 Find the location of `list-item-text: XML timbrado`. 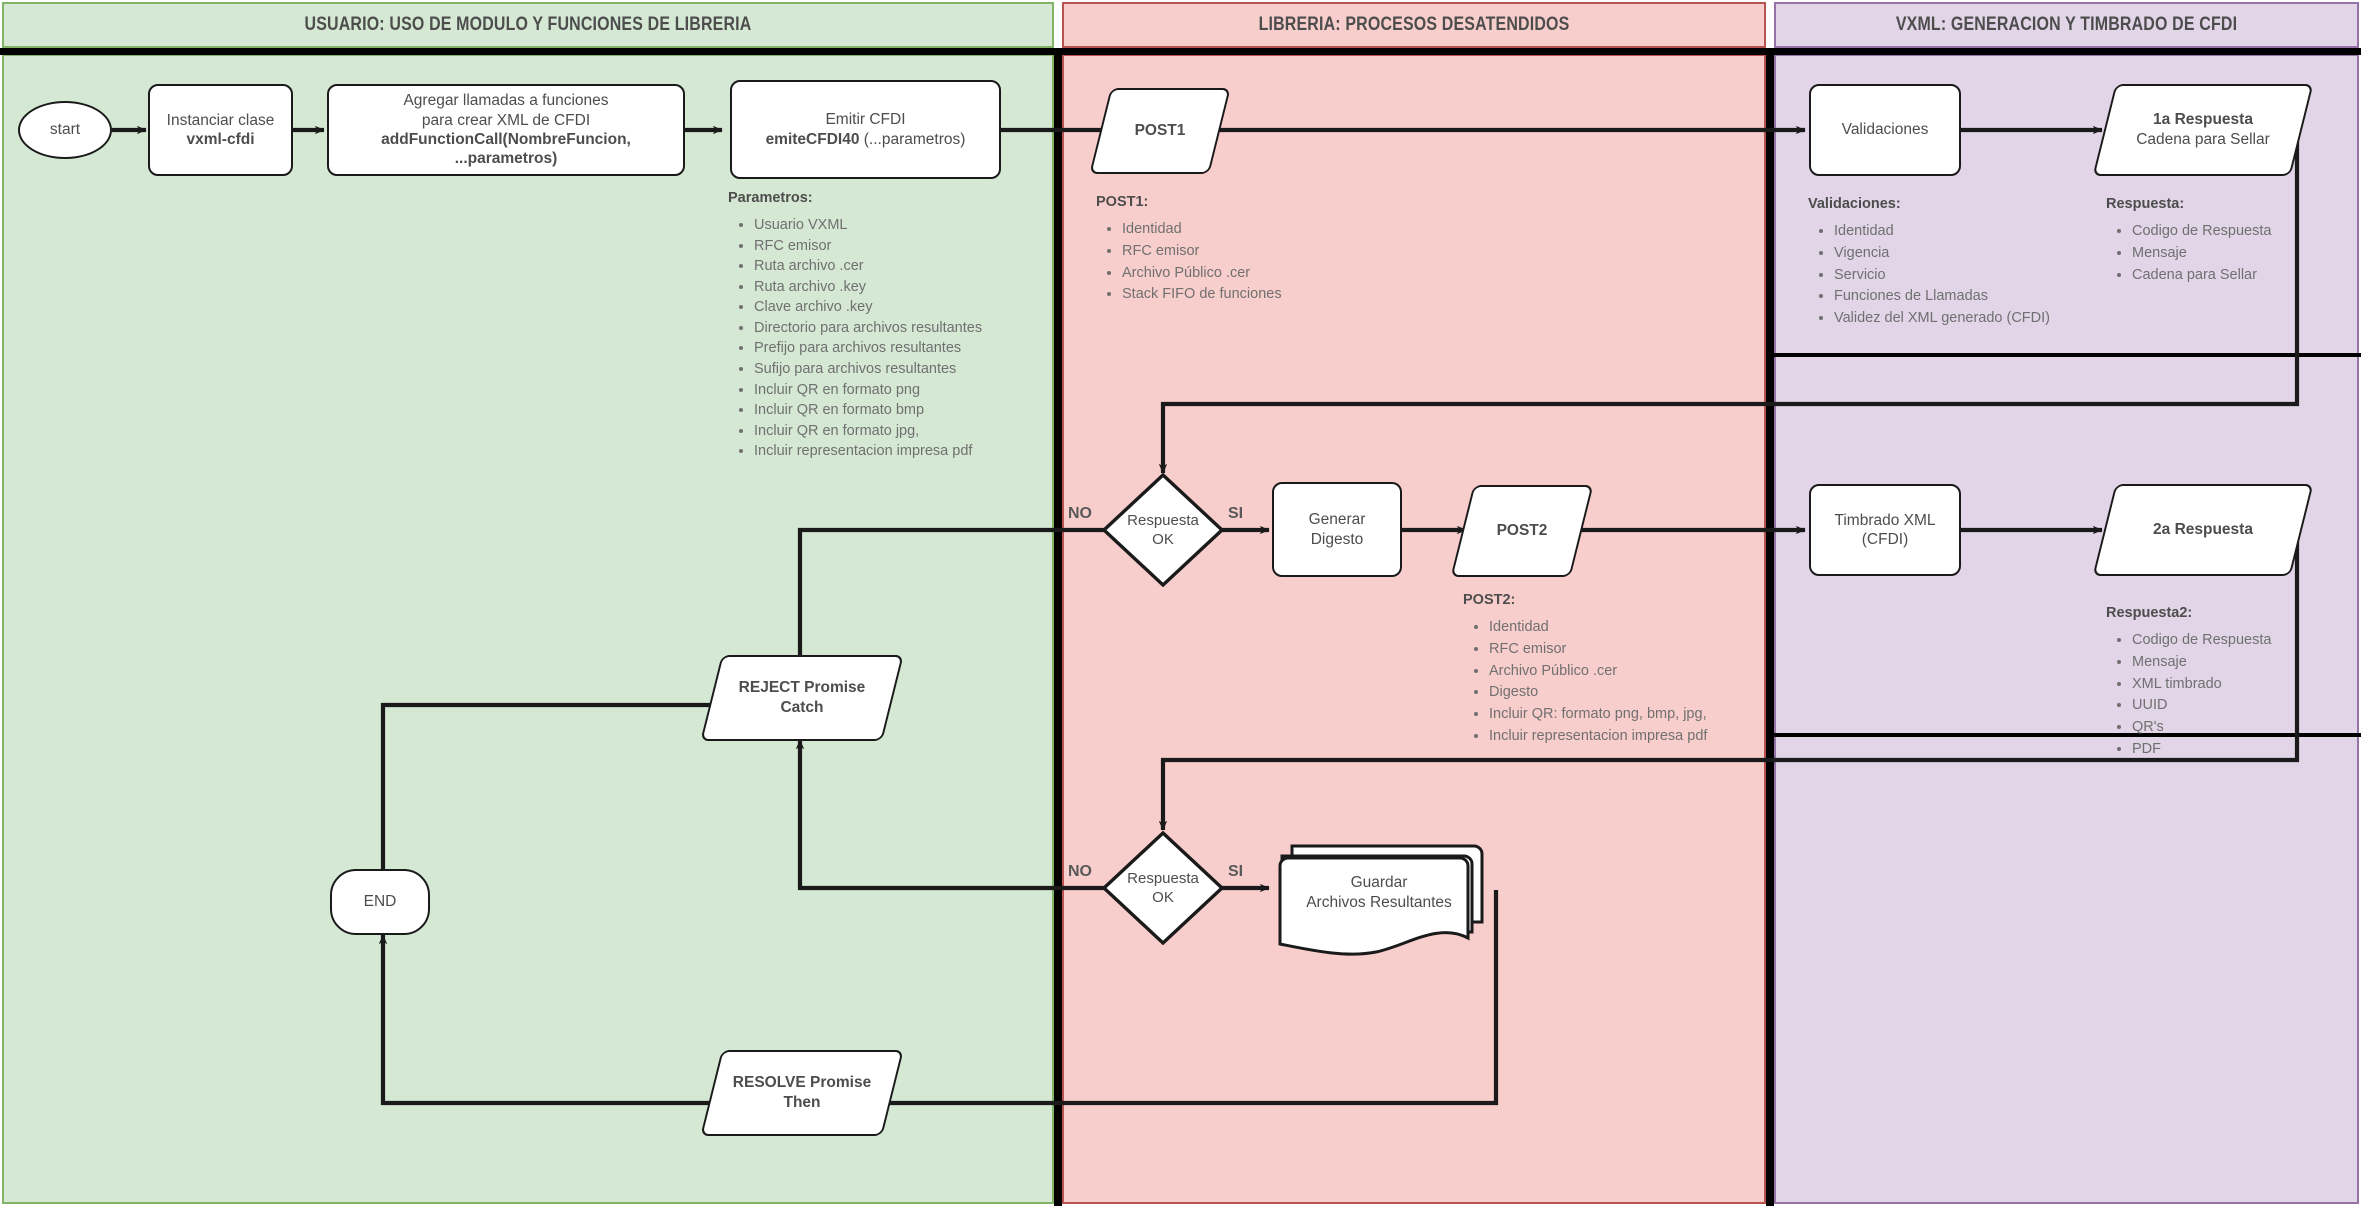

list-item-text: XML timbrado is located at coordinates (2177, 683).